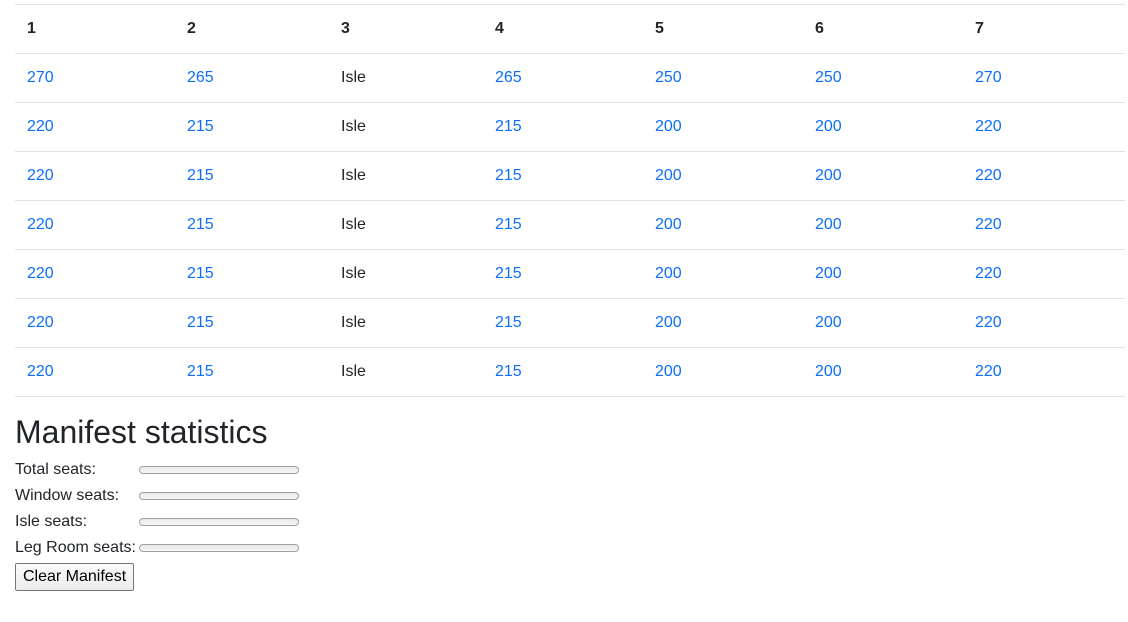 This screenshot has width=1128, height=622. I want to click on seat-cell: 265, so click(252, 78).